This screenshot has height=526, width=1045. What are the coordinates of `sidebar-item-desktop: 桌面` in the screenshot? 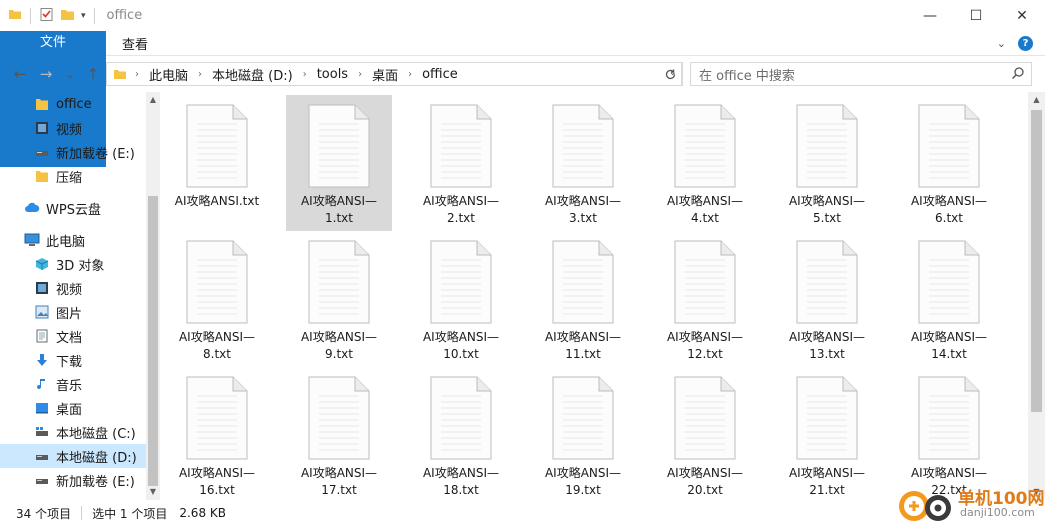 It's located at (73, 408).